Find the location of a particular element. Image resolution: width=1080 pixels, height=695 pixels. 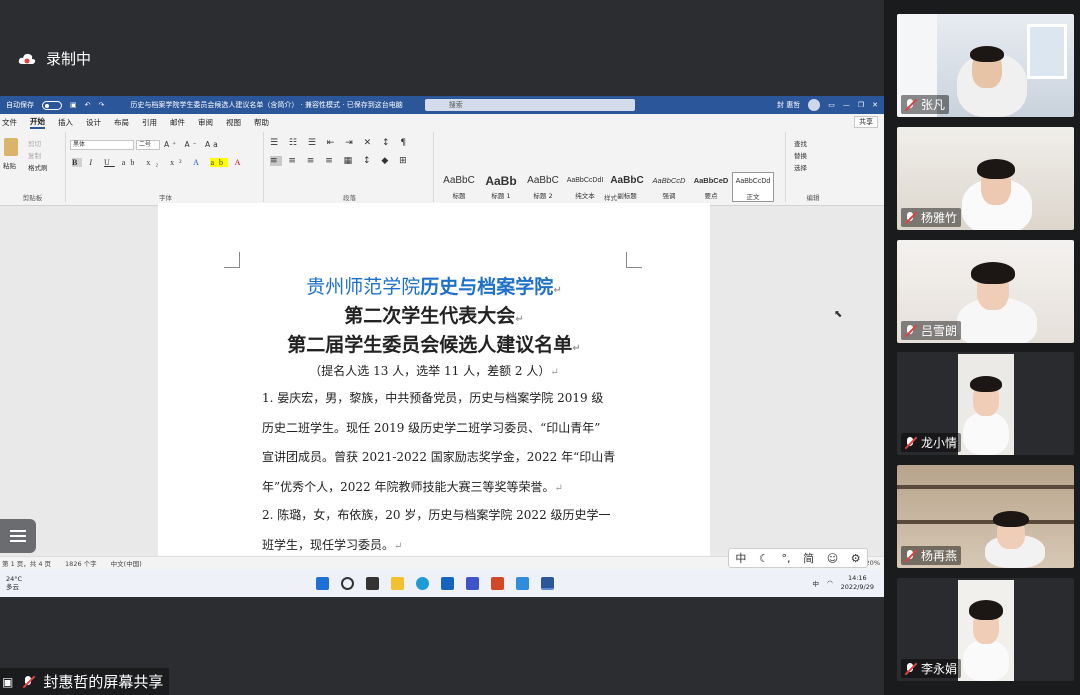

search-icon is located at coordinates (347, 583).